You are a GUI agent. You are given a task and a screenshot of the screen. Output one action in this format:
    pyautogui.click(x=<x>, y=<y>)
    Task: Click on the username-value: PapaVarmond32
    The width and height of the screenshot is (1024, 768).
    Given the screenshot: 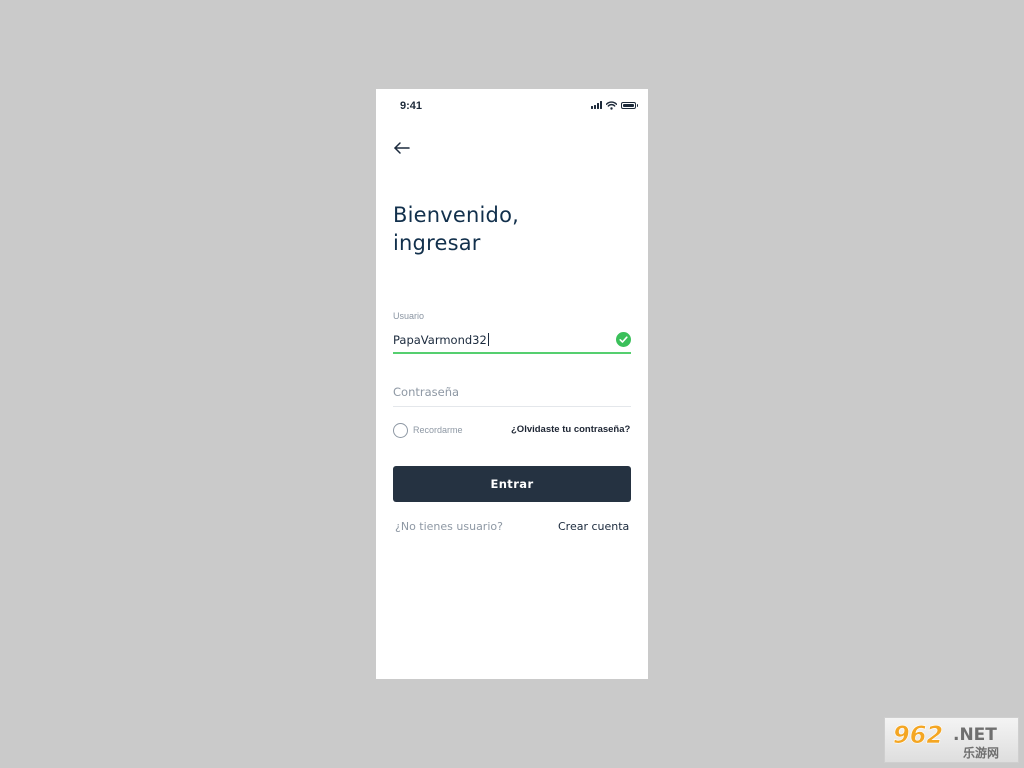 What is the action you would take?
    pyautogui.click(x=440, y=340)
    